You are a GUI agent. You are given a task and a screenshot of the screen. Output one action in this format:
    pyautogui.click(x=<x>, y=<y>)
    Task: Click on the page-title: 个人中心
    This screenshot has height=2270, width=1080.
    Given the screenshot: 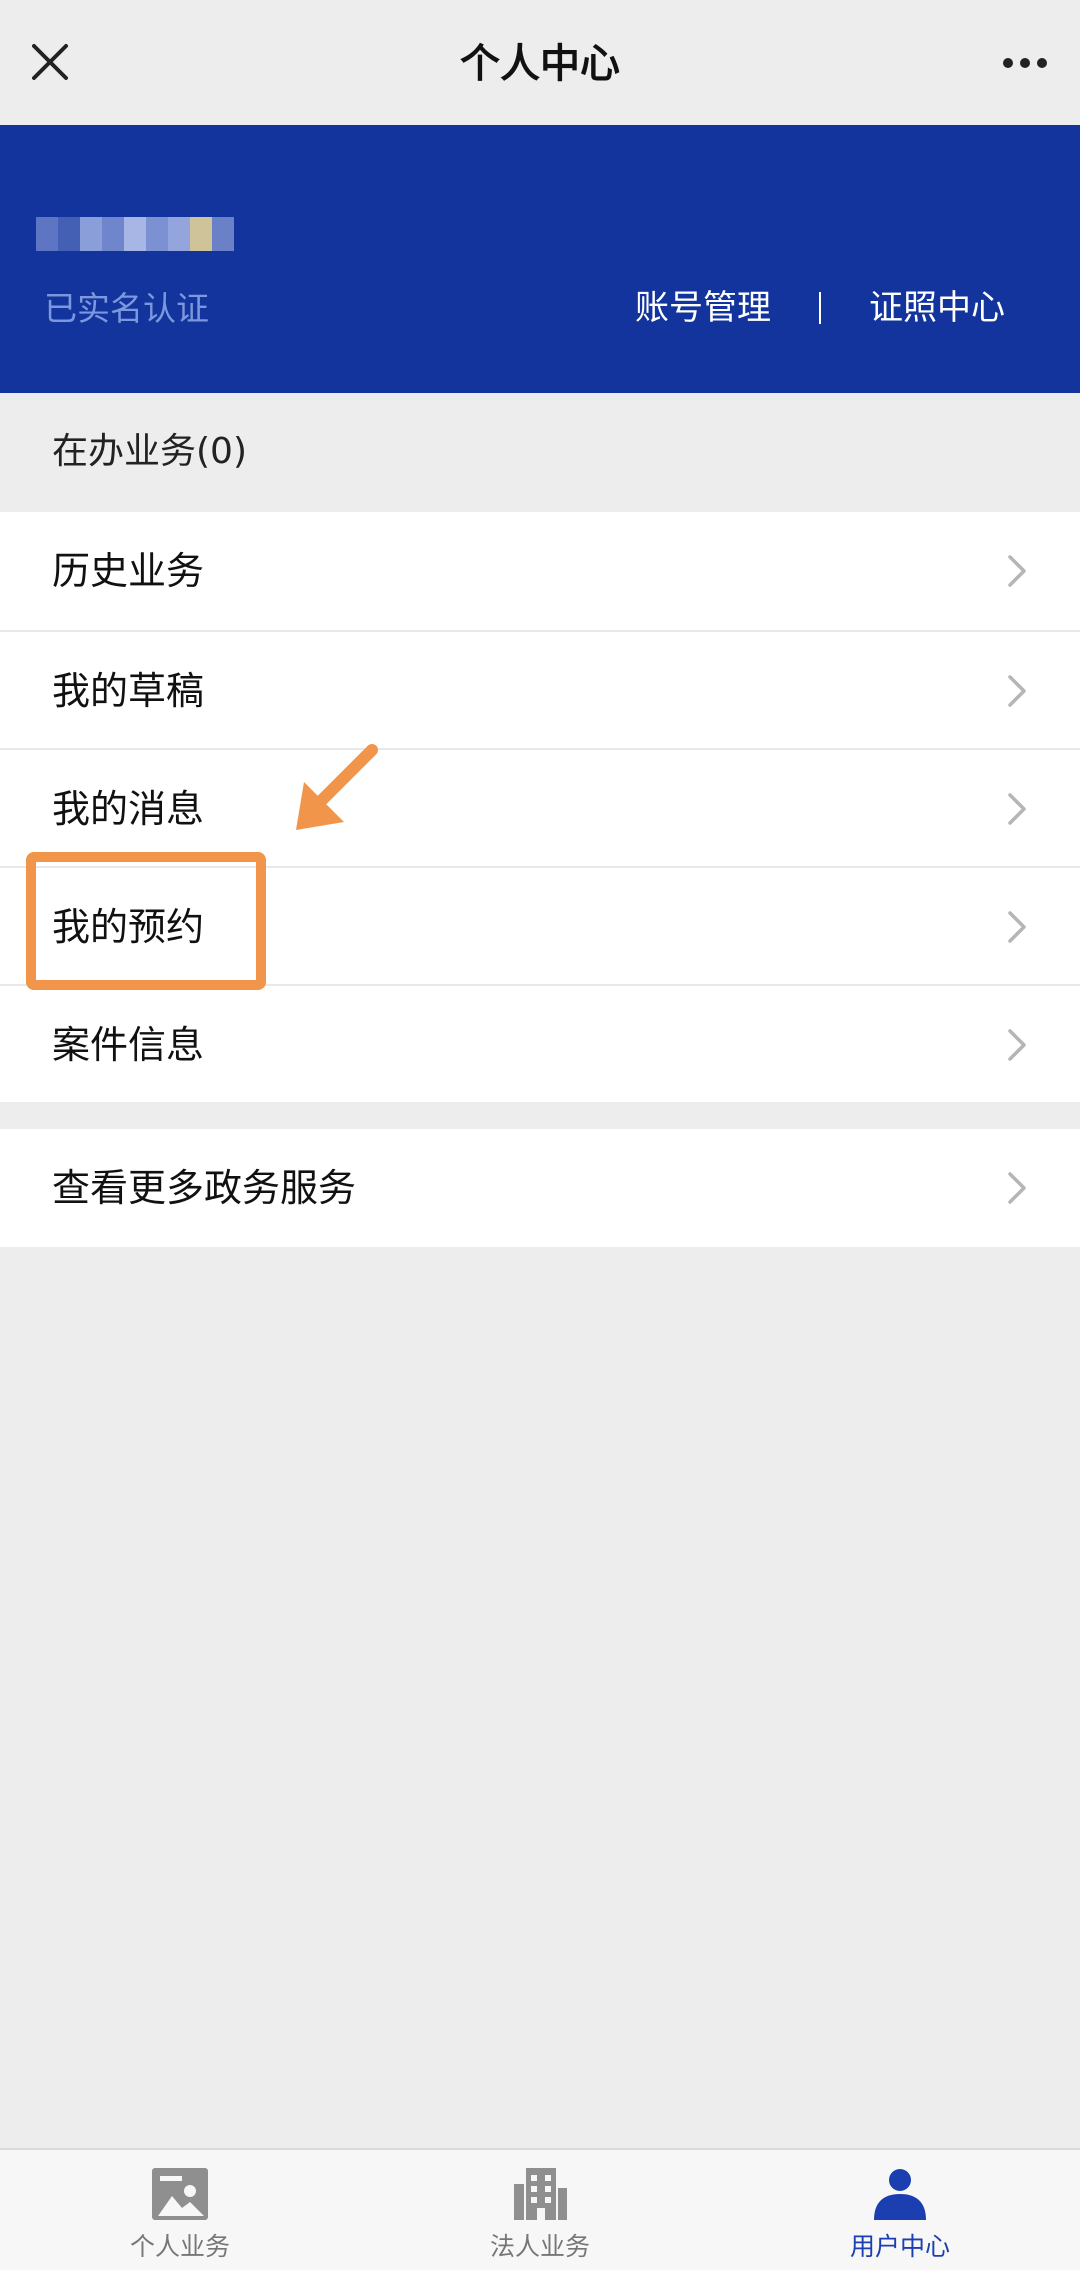 What is the action you would take?
    pyautogui.click(x=540, y=64)
    